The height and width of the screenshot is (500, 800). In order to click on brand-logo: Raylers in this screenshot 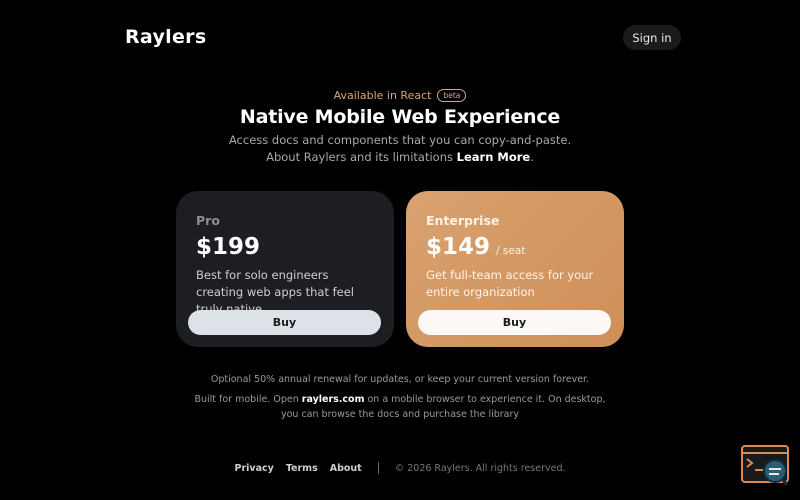, I will do `click(165, 37)`.